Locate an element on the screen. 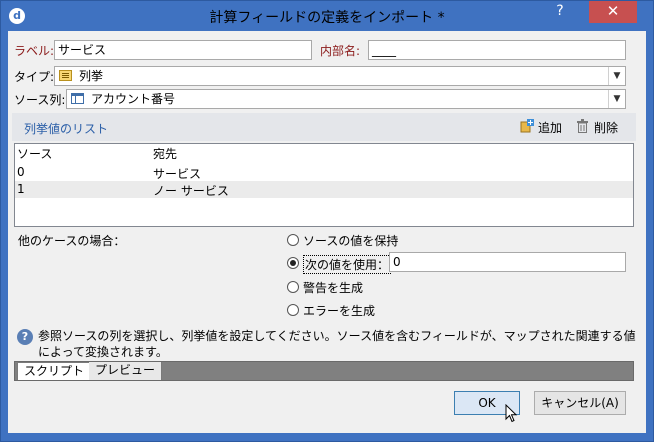 The width and height of the screenshot is (654, 442). list-item: 0 サービス is located at coordinates (324, 172).